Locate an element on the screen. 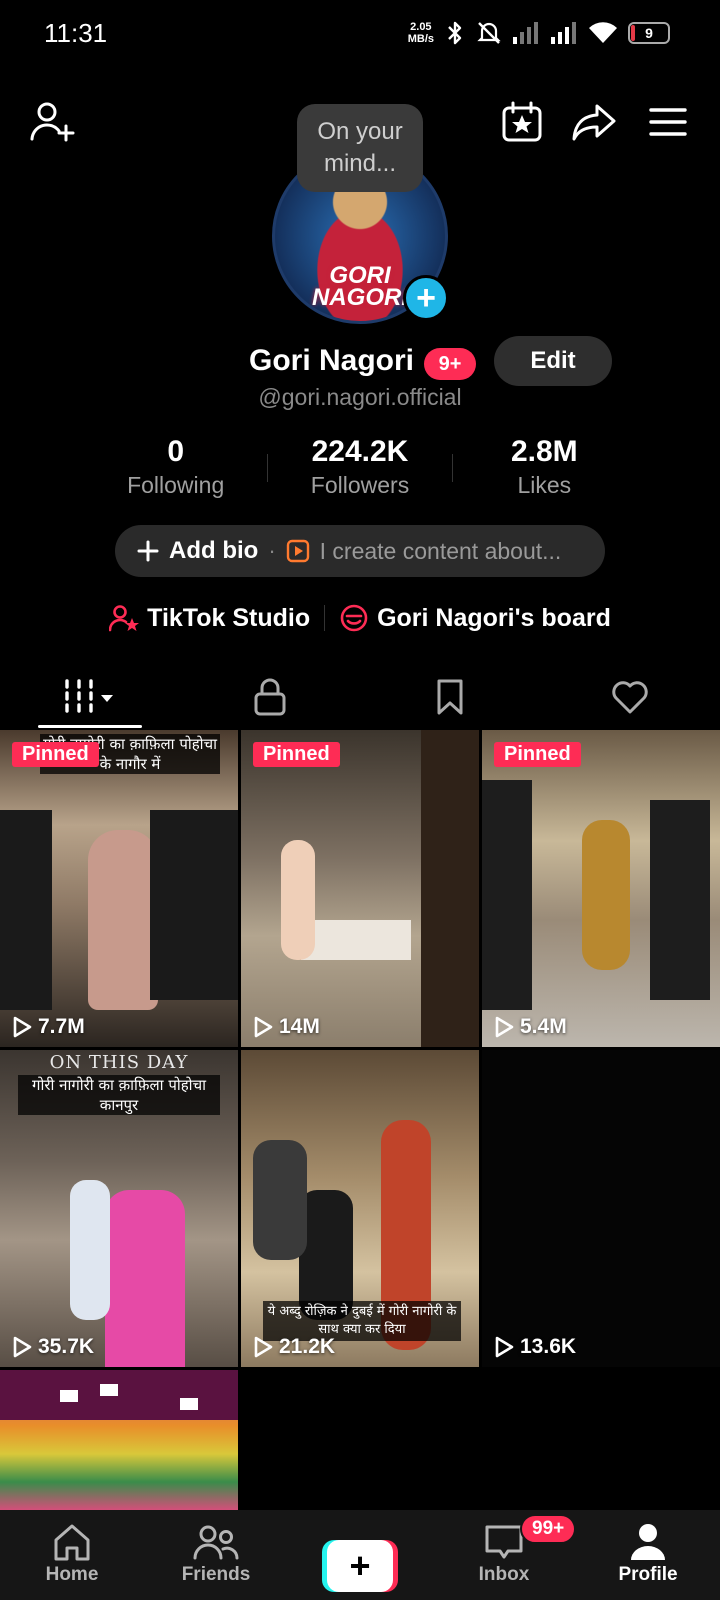 The image size is (720, 1600). on-this-day-label: ON THIS DAY is located at coordinates (119, 1062).